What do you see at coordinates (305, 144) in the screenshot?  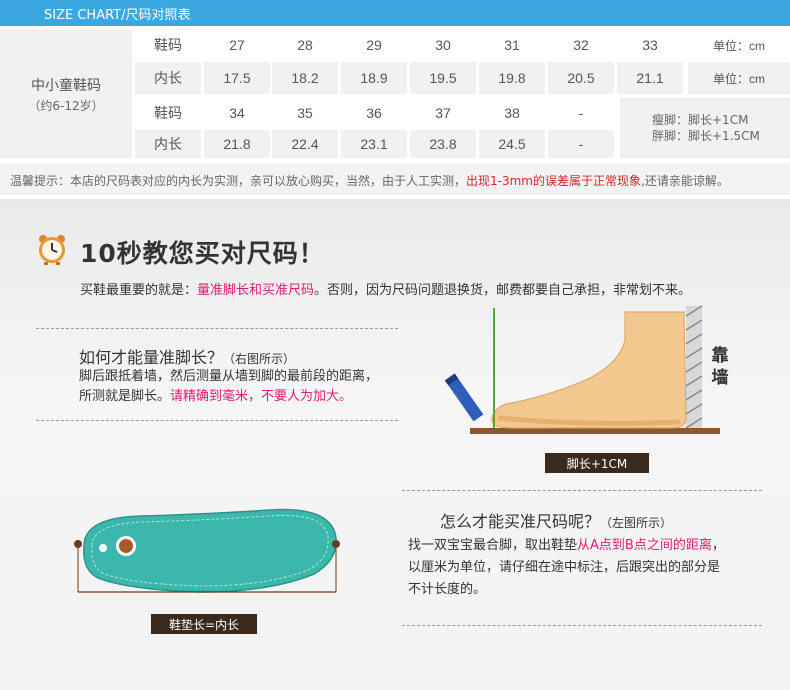 I see `inner-length-cell: 22.4` at bounding box center [305, 144].